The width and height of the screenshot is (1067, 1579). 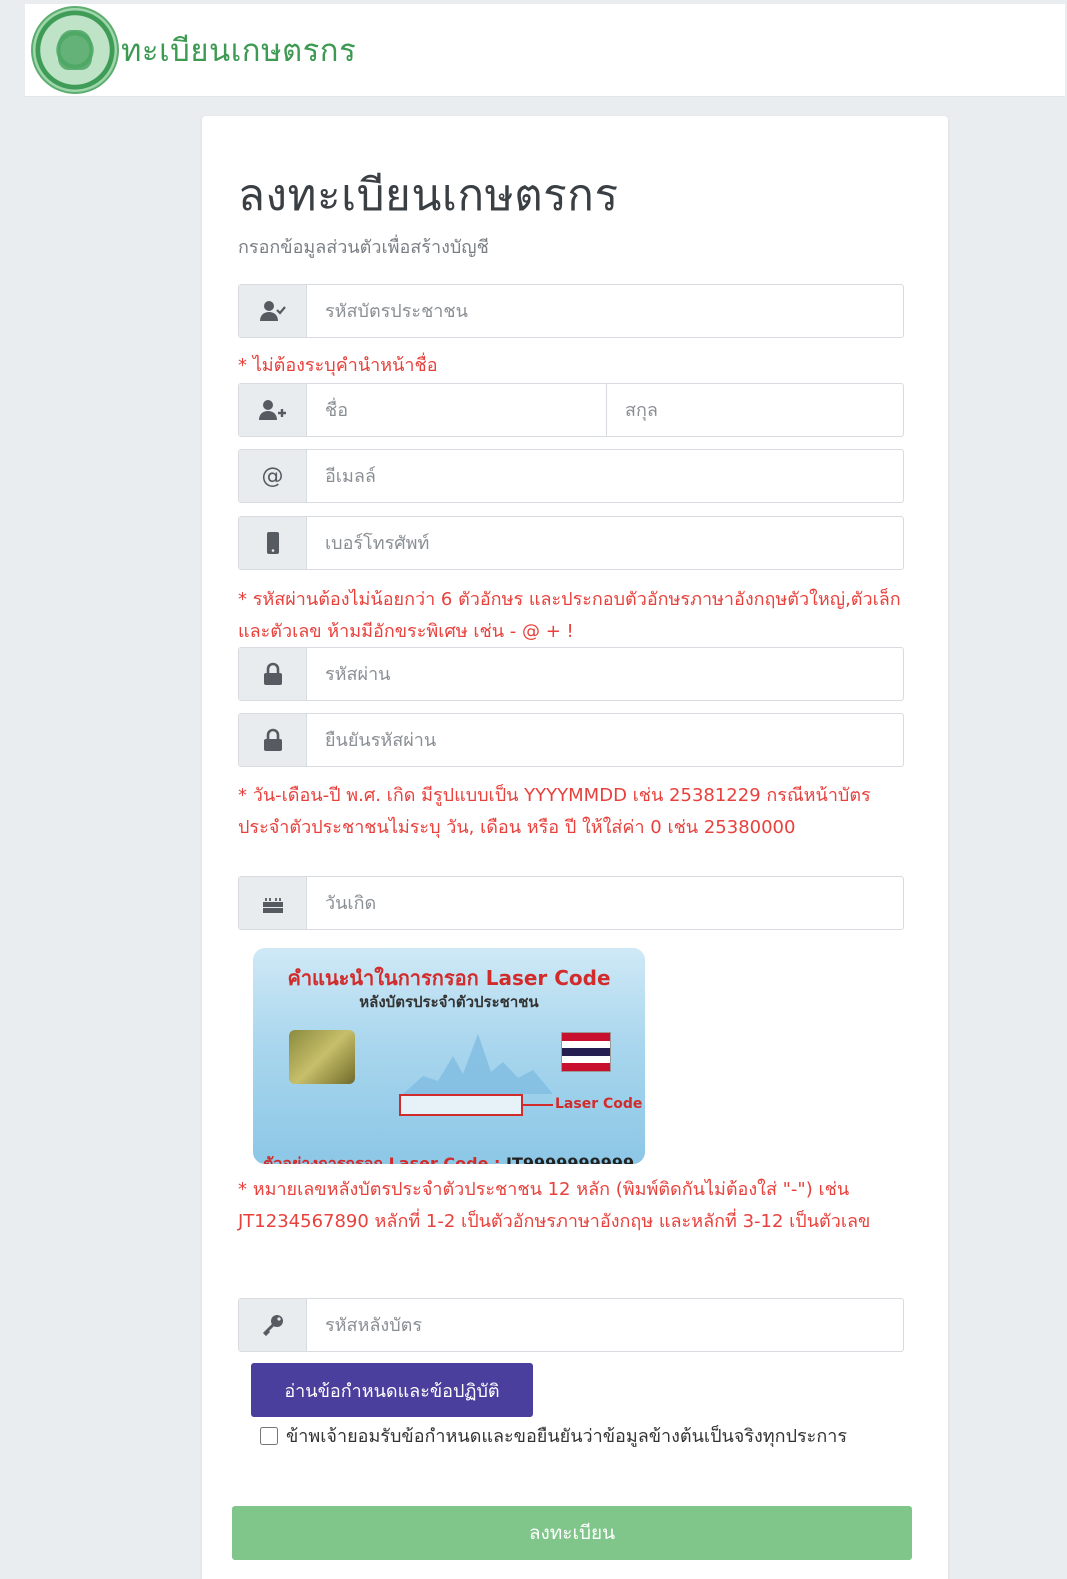 I want to click on key-icon, so click(x=273, y=1325).